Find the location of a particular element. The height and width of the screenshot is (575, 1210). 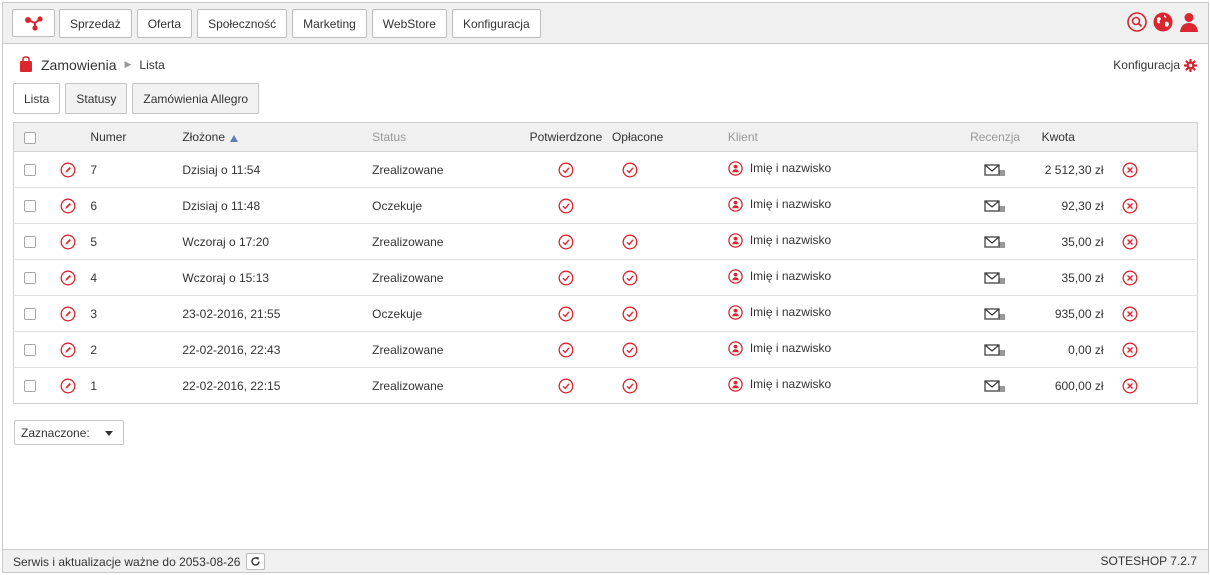

globe-icon is located at coordinates (1163, 22).